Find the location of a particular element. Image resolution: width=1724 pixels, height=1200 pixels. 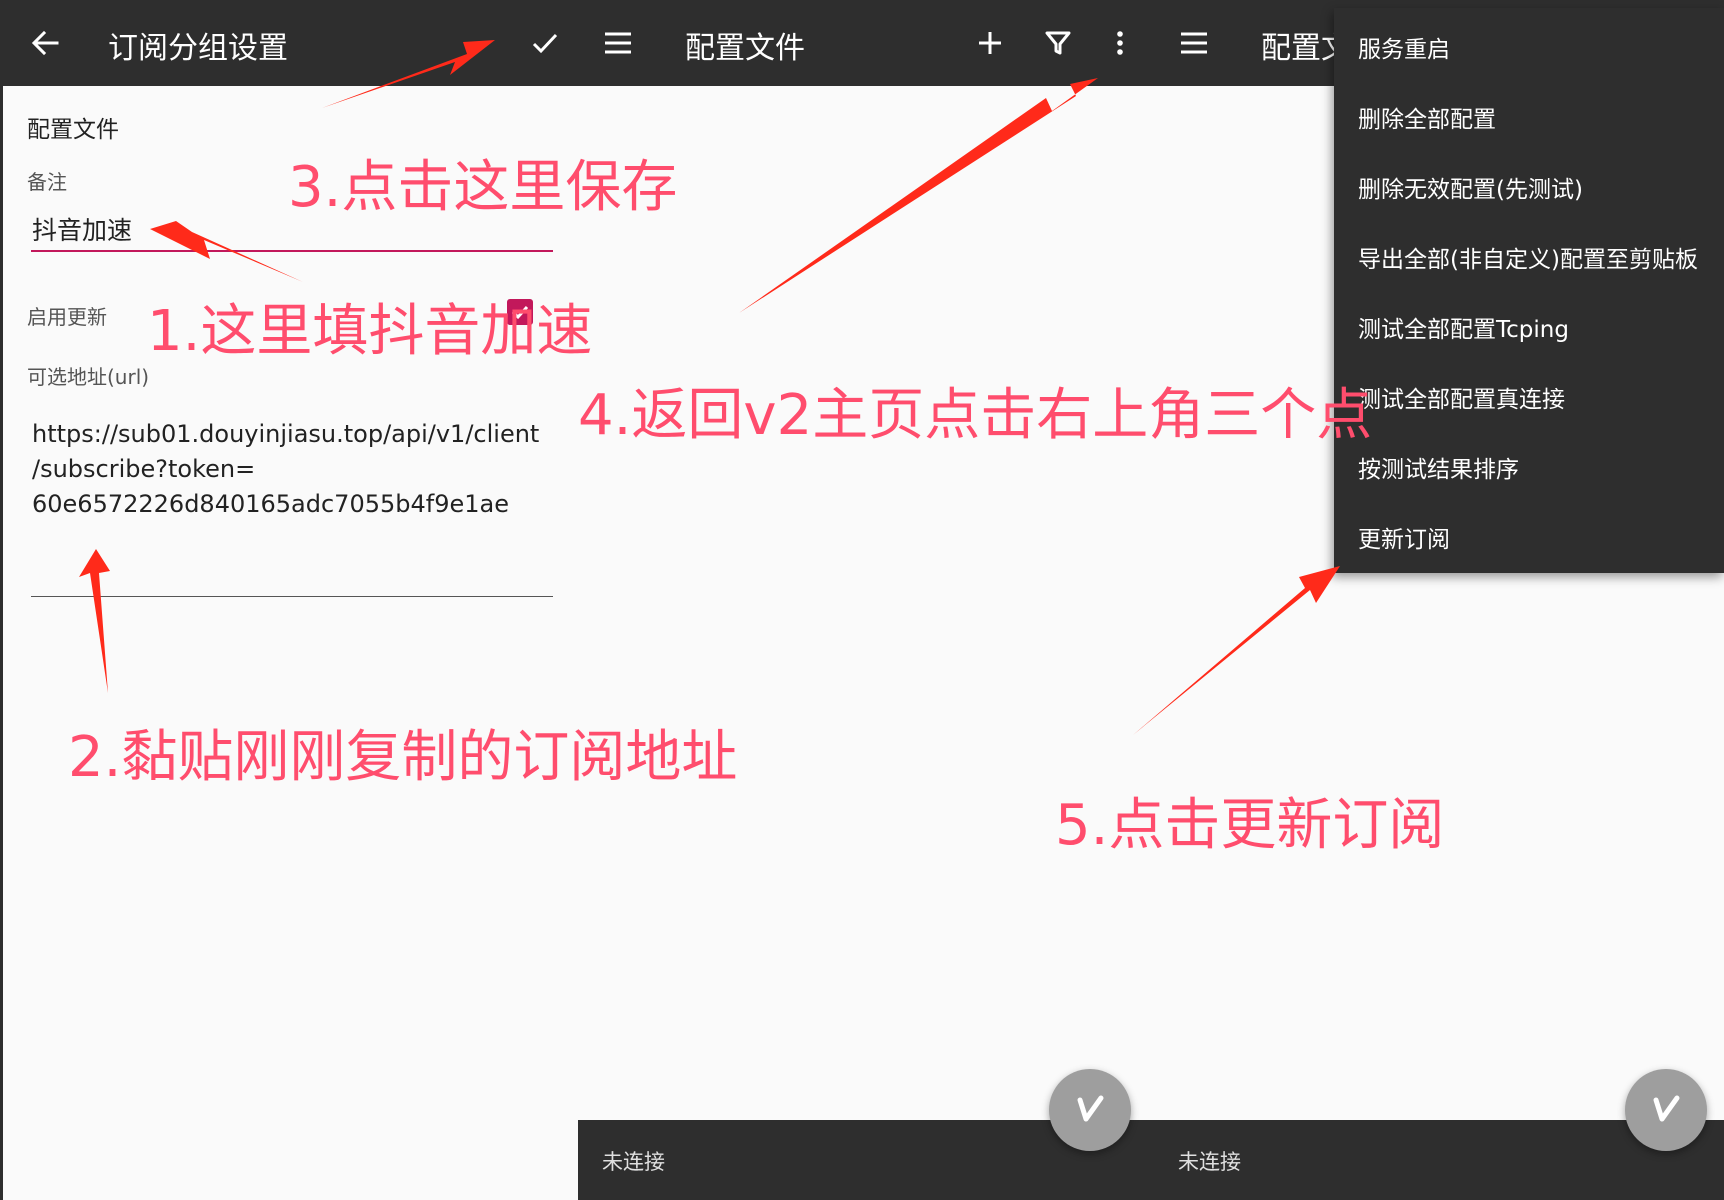

toolbar: 订阅分组设置 is located at coordinates (290, 43).